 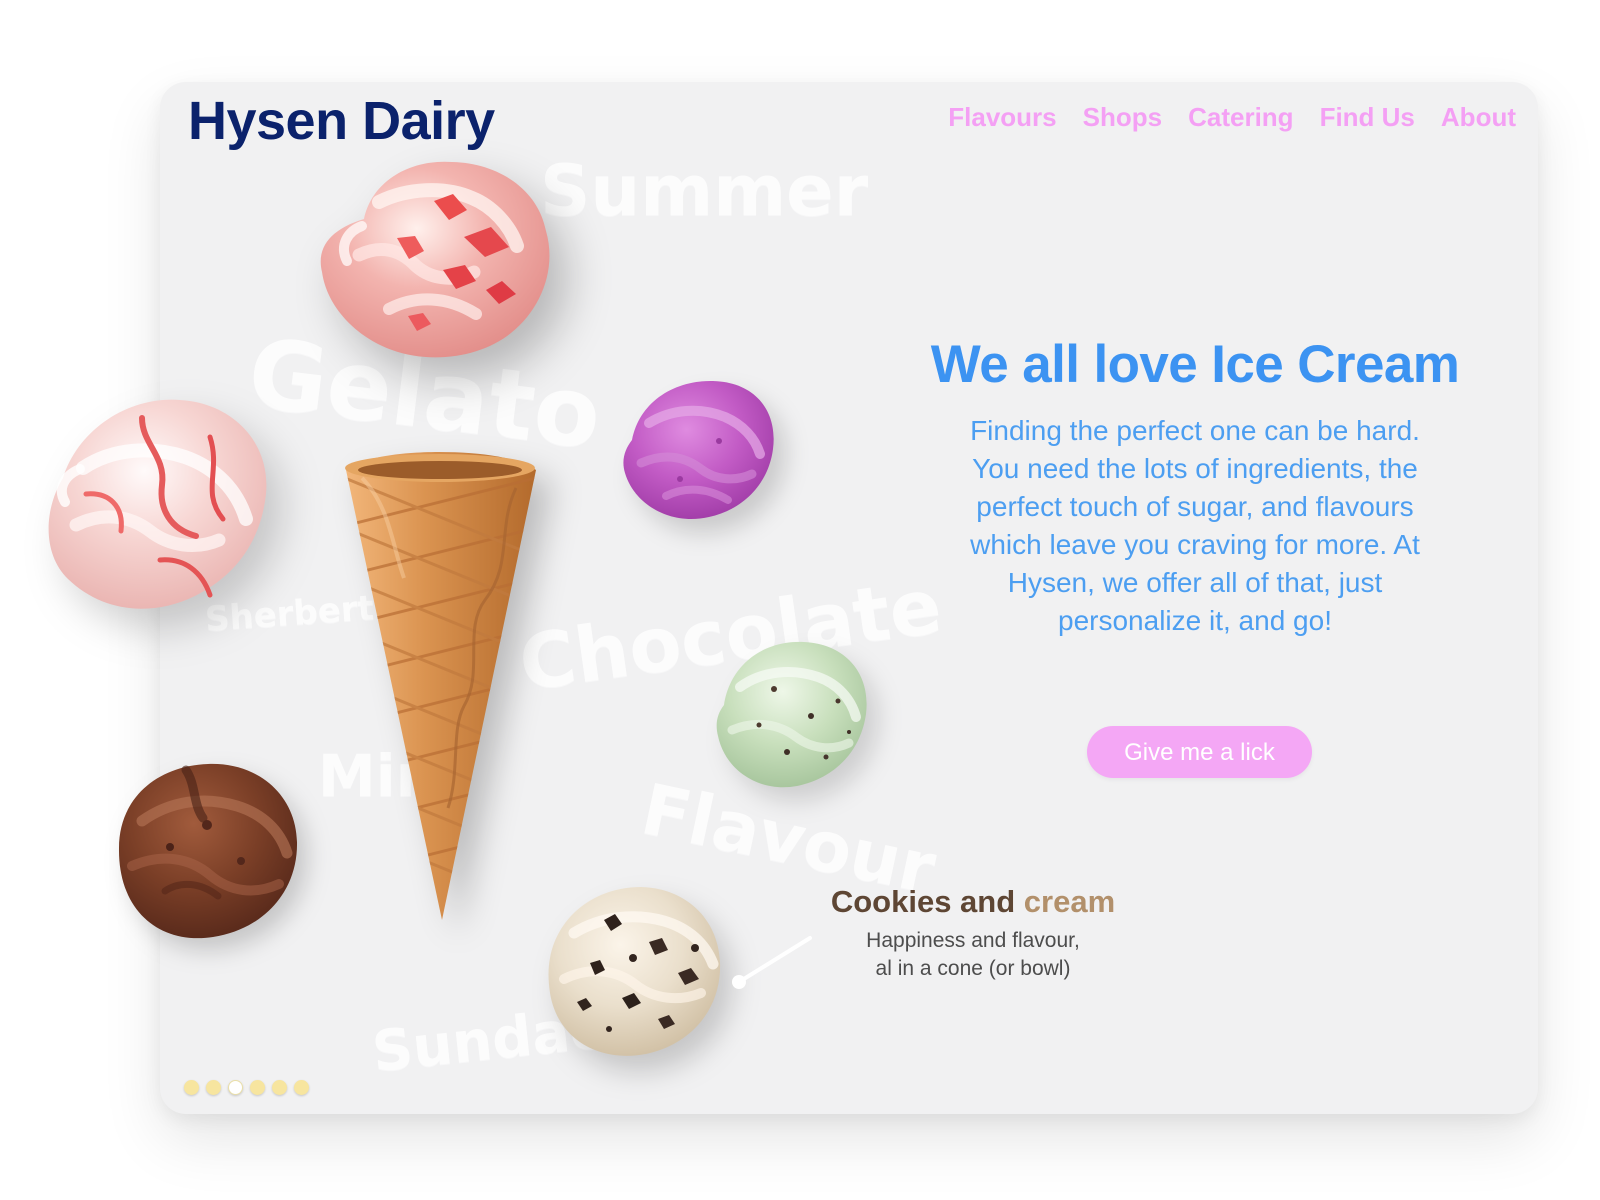 I want to click on nav-catering-link: Catering, so click(x=1240, y=117).